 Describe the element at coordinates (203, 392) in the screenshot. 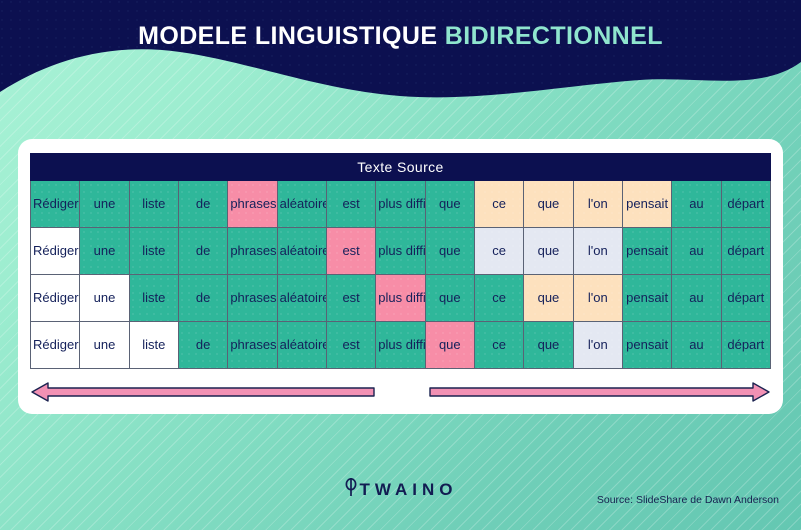

I see `left-arrow-icon` at that location.